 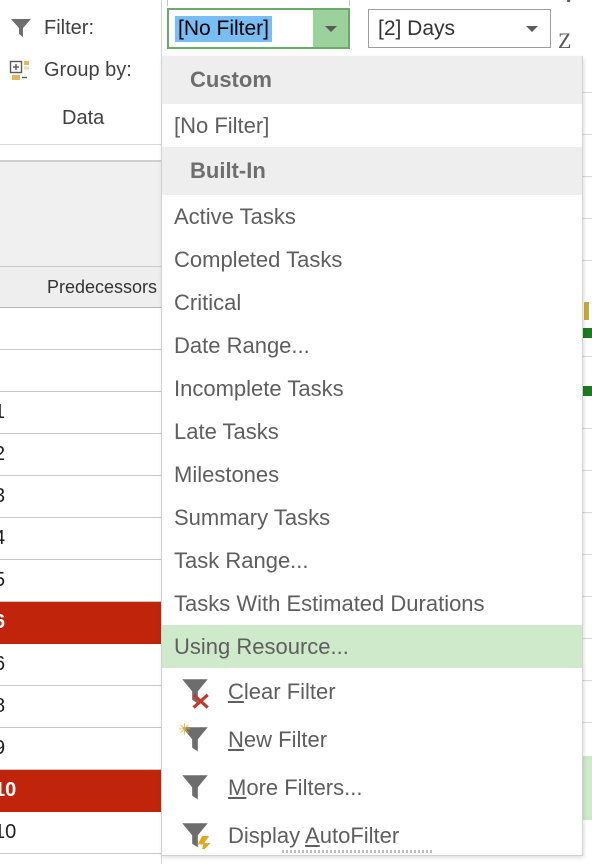 I want to click on table-row: 2, so click(x=80, y=455).